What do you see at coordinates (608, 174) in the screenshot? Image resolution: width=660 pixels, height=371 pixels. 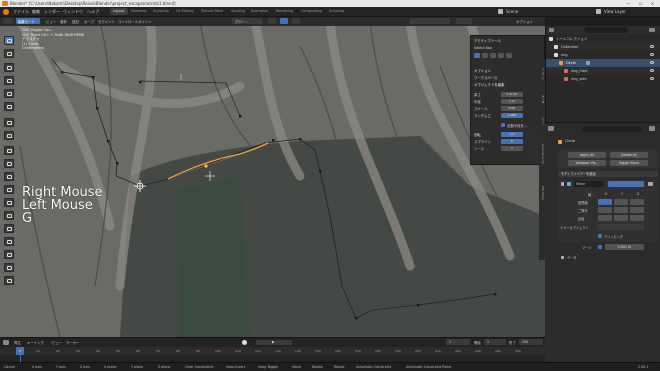 I see `add-modifier-dropdown: モディファイアーを追加` at bounding box center [608, 174].